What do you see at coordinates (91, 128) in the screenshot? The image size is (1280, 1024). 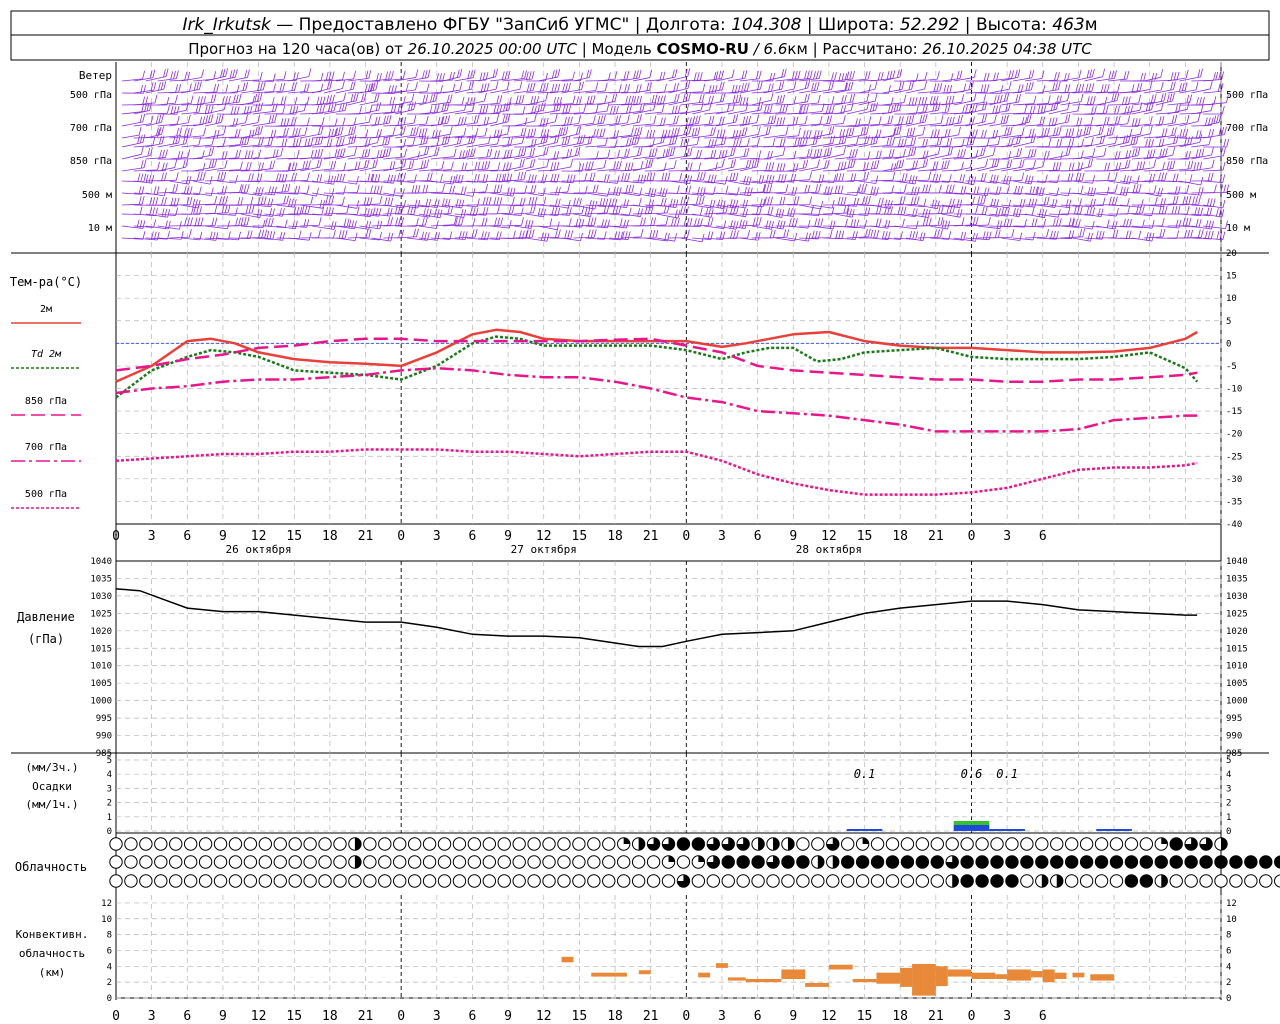 I see `wind-level-label-left: 700 гПа` at bounding box center [91, 128].